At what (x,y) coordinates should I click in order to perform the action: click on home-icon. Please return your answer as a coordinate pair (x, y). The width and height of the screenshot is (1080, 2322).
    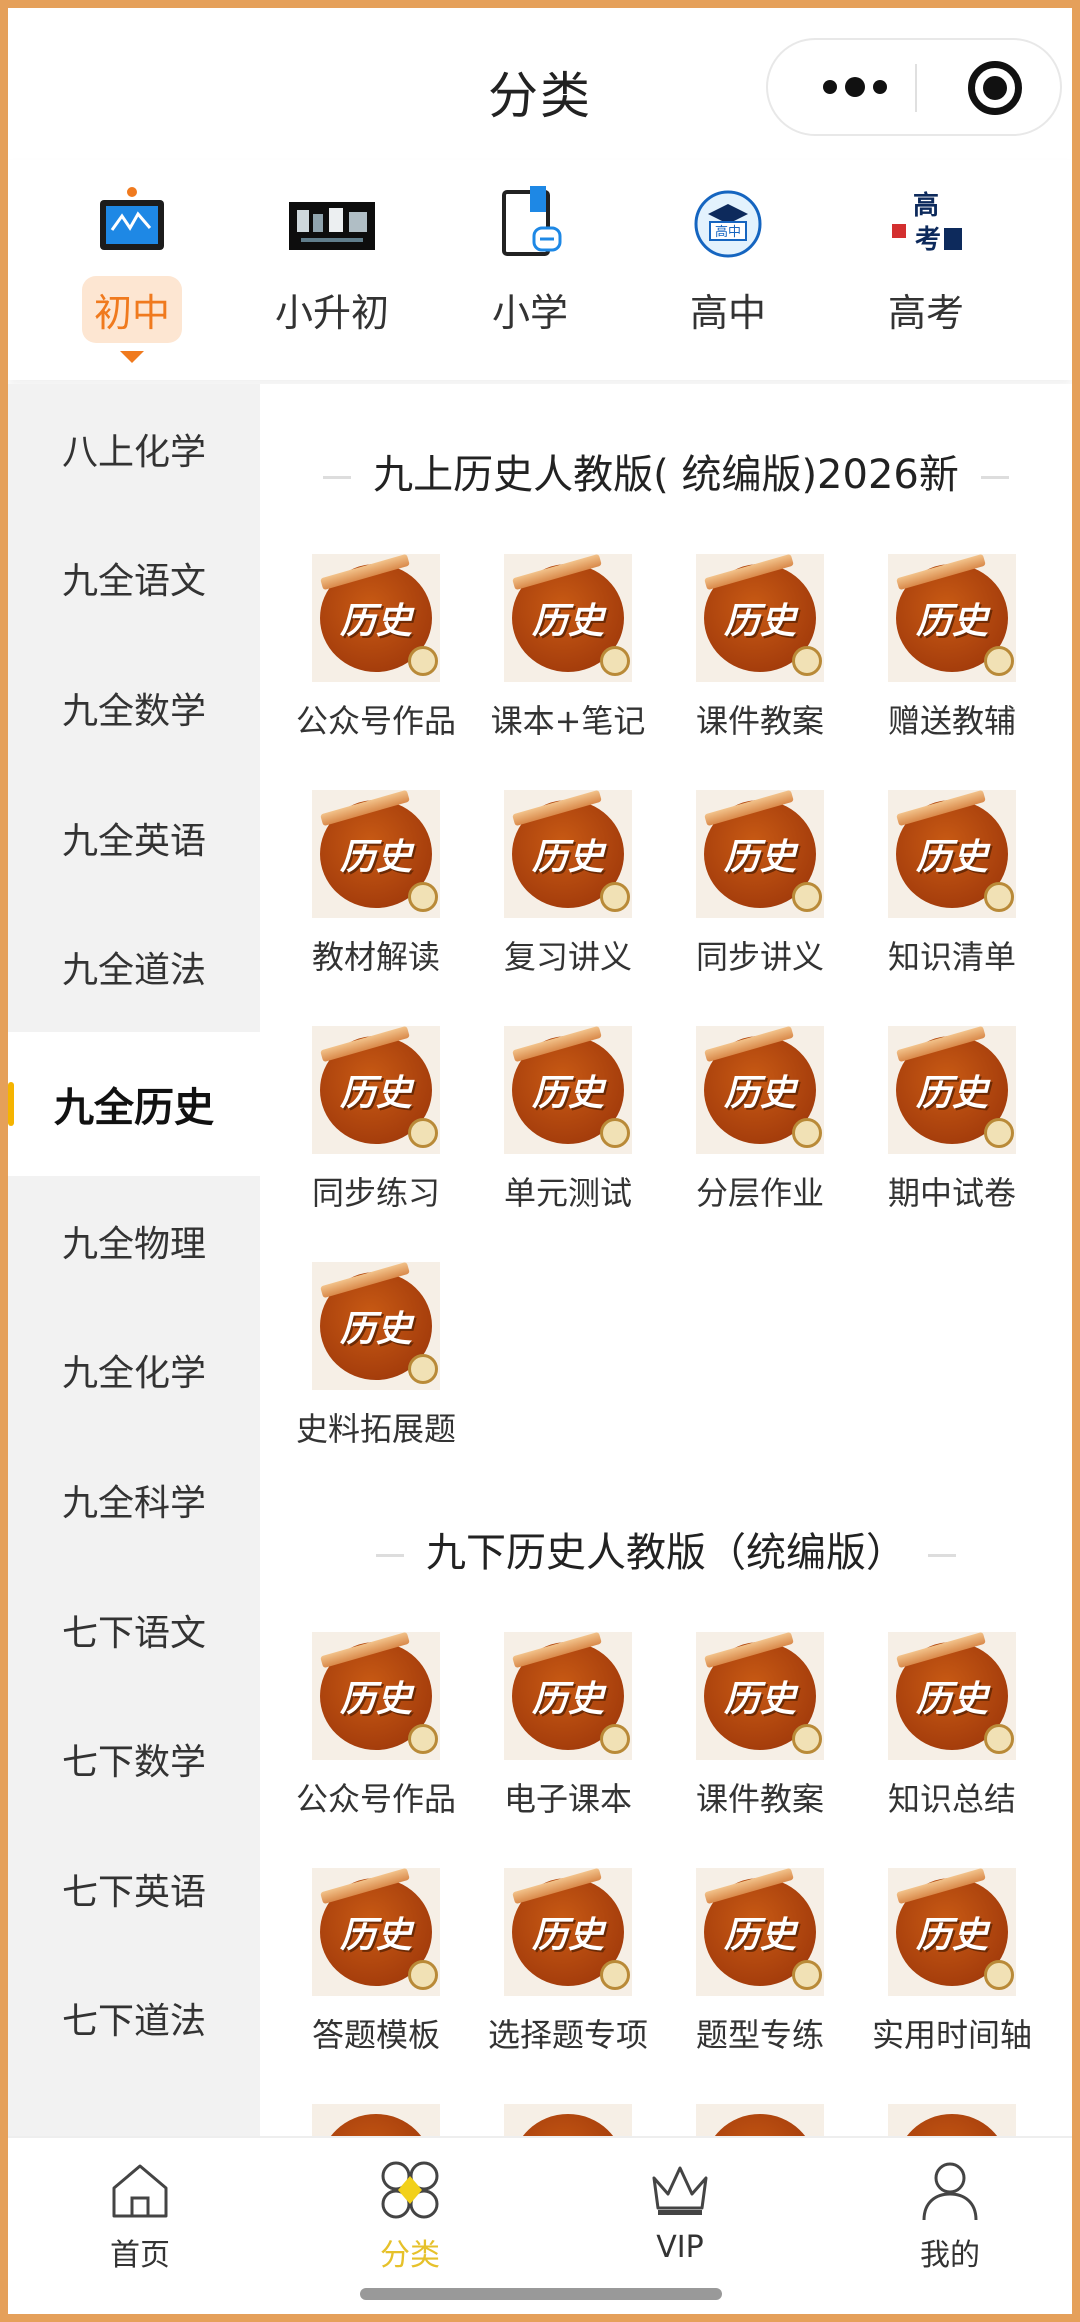
    Looking at the image, I should click on (140, 2190).